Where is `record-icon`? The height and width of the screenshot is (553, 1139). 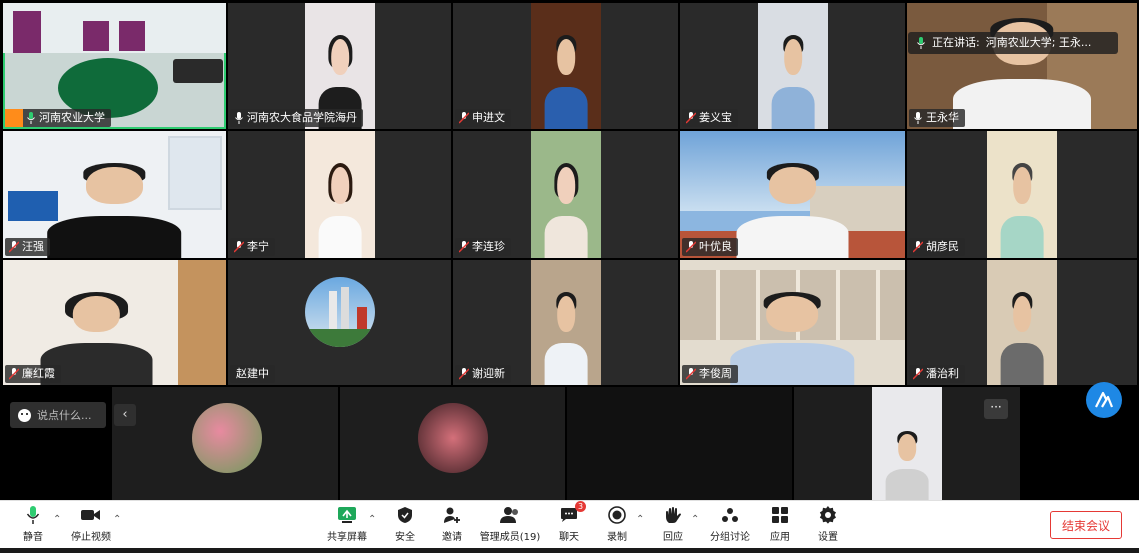 record-icon is located at coordinates (617, 515).